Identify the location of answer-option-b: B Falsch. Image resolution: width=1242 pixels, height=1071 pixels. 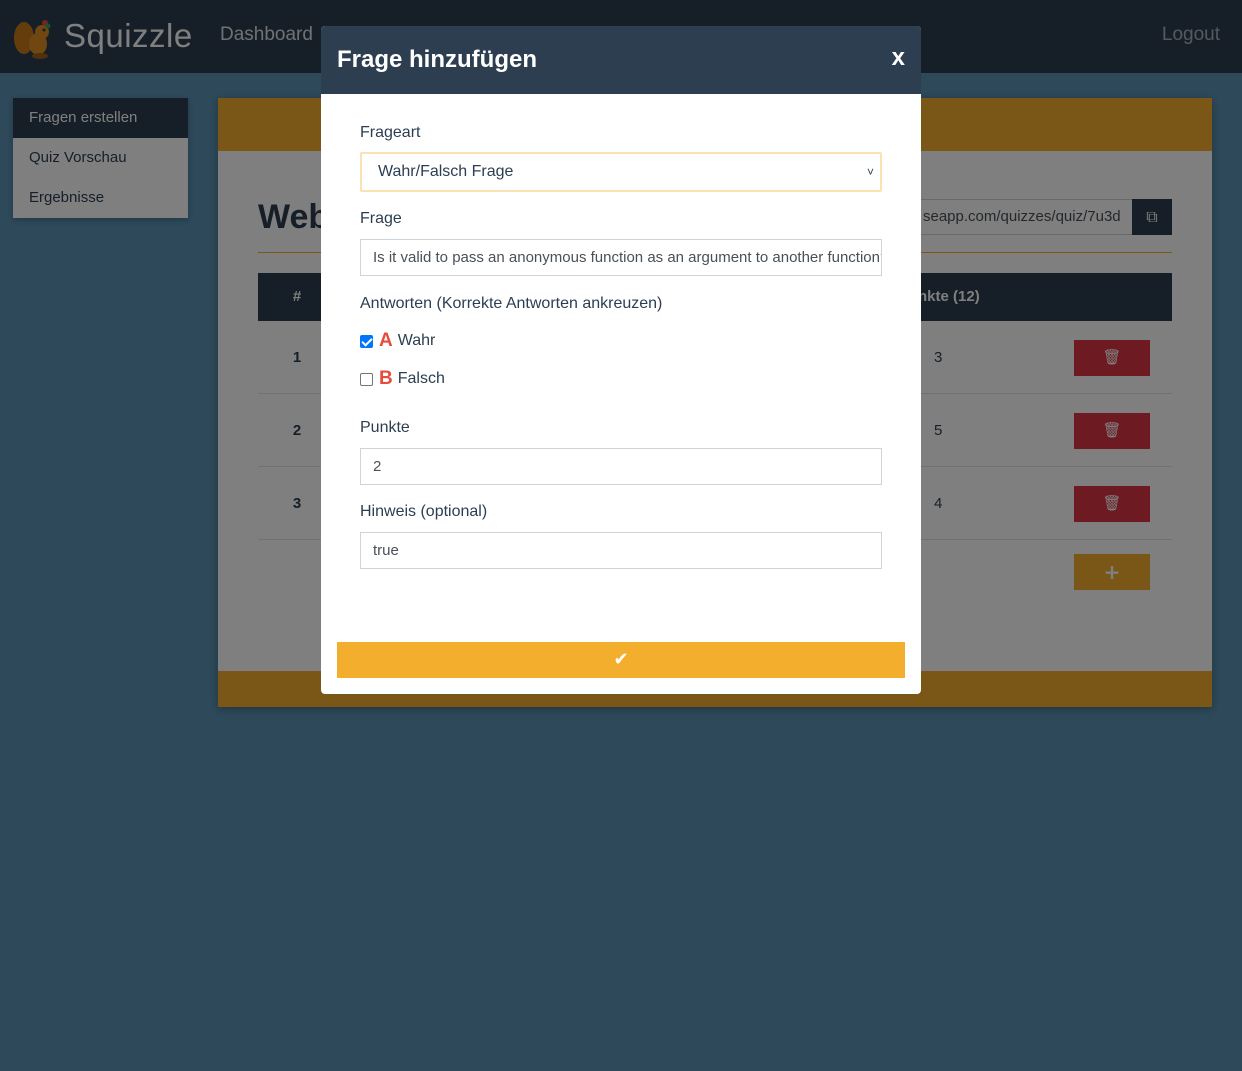
(402, 379).